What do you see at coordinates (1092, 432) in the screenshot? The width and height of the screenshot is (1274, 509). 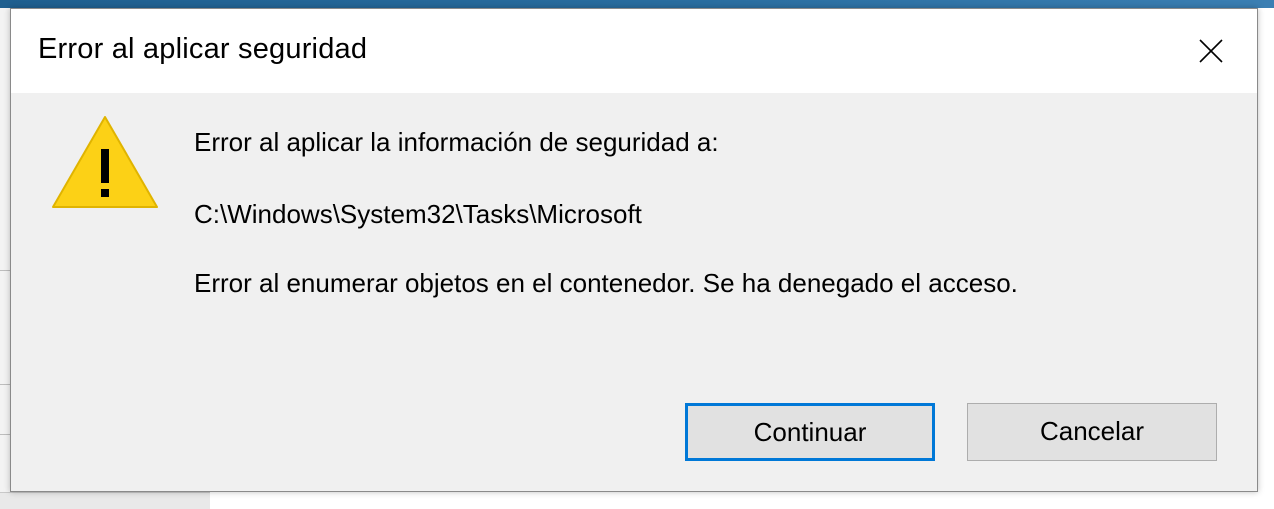 I see `cancel-button: Cancelar` at bounding box center [1092, 432].